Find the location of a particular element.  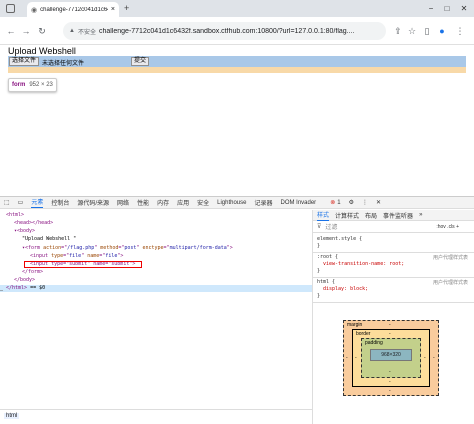

forward-icon: → is located at coordinates (26, 31).